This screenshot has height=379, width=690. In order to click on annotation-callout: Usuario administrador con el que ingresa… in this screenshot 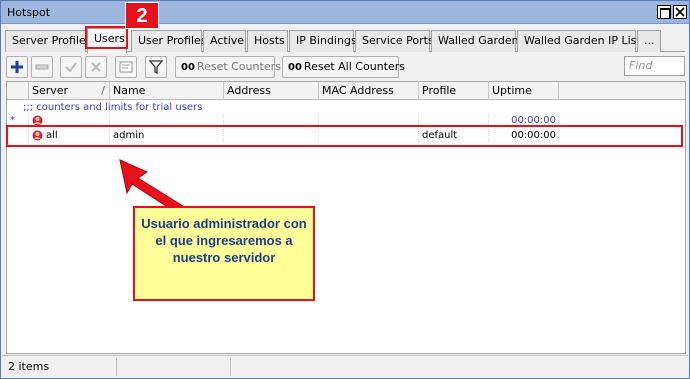, I will do `click(224, 253)`.